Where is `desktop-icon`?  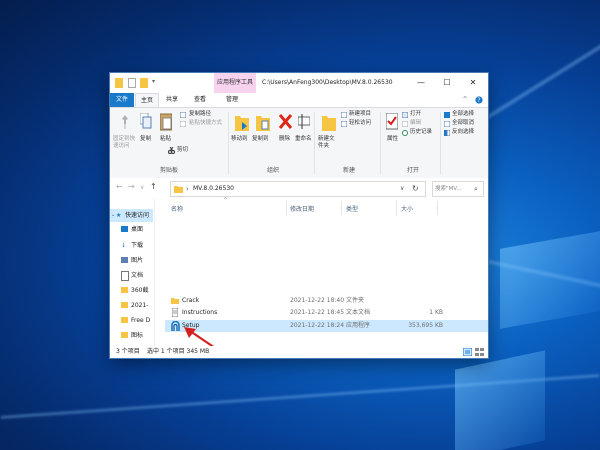
desktop-icon is located at coordinates (124, 229).